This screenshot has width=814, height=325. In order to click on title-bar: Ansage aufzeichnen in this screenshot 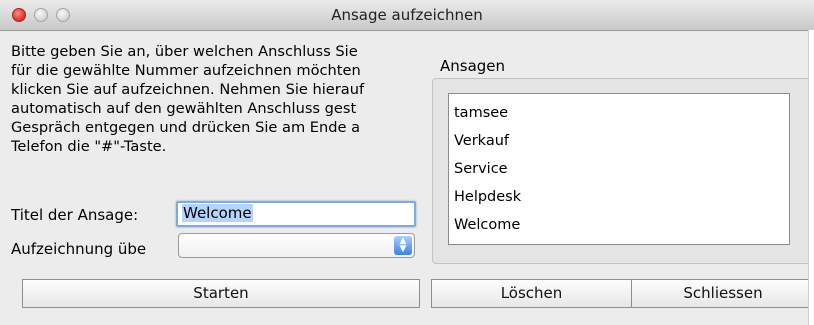, I will do `click(407, 15)`.